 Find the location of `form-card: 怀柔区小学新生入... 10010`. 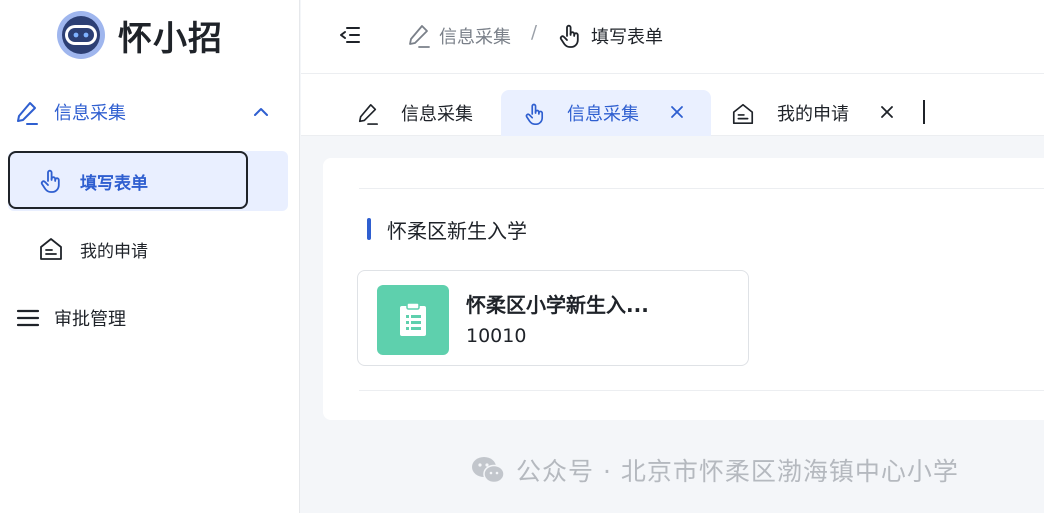

form-card: 怀柔区小学新生入... 10010 is located at coordinates (553, 318).